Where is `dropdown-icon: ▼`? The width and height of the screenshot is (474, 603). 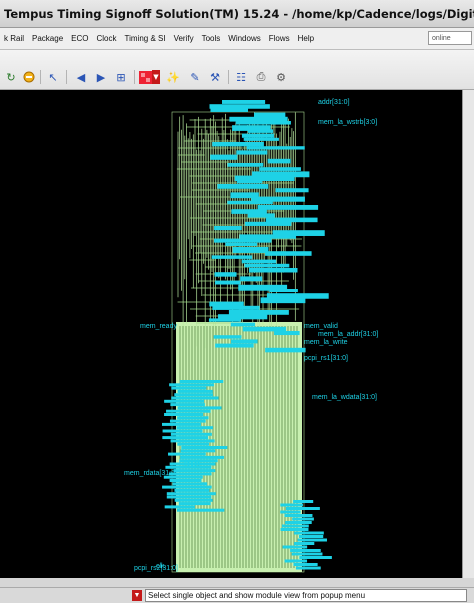 dropdown-icon: ▼ is located at coordinates (156, 77).